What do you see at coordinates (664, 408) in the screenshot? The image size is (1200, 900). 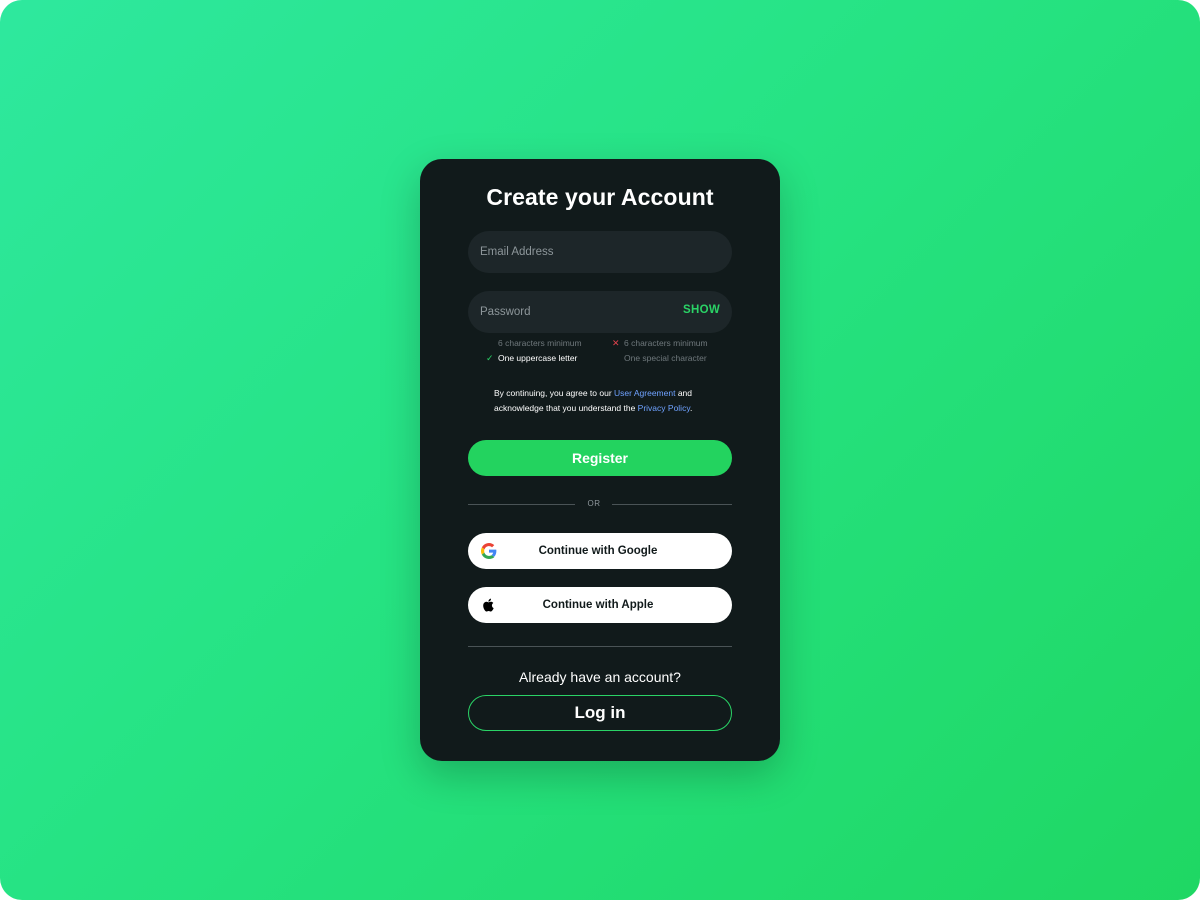 I see `privacy-policy-link: Privacy Policy` at bounding box center [664, 408].